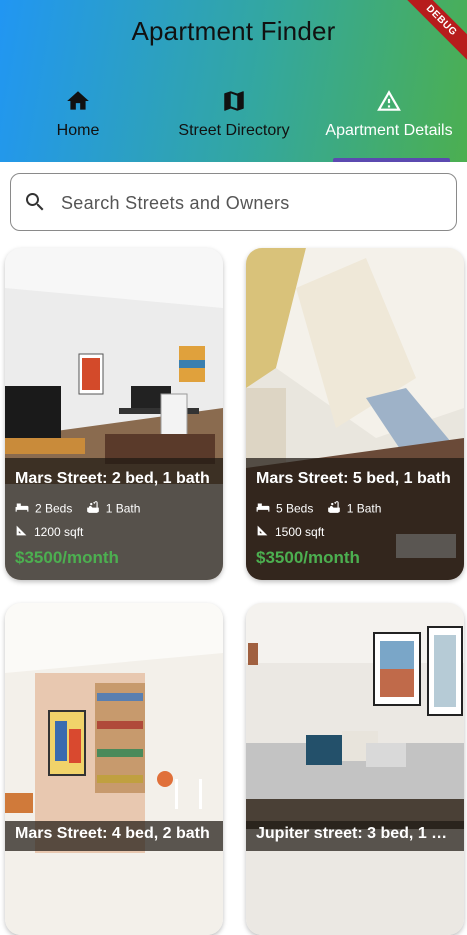 This screenshot has width=467, height=935. What do you see at coordinates (112, 478) in the screenshot?
I see `listing-title: Mars Street: 2 bed, 1 bath` at bounding box center [112, 478].